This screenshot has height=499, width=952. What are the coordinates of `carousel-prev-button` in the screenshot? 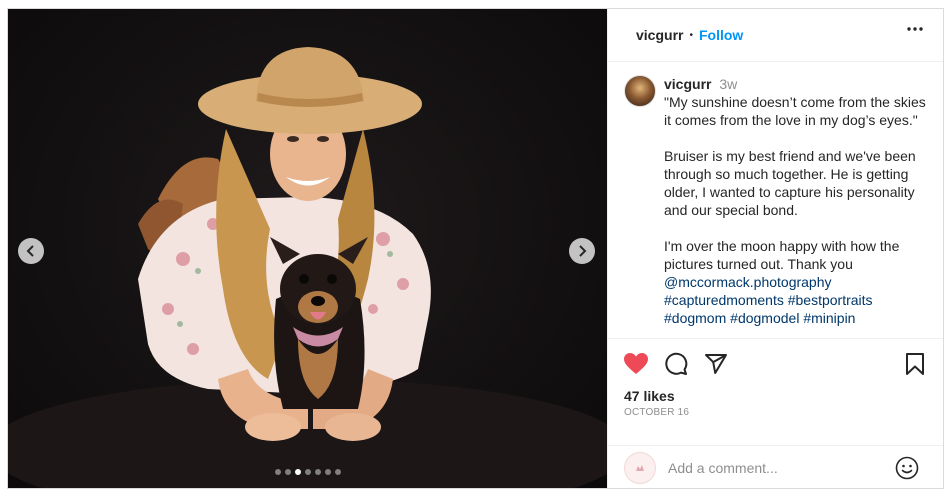 It's located at (31, 251).